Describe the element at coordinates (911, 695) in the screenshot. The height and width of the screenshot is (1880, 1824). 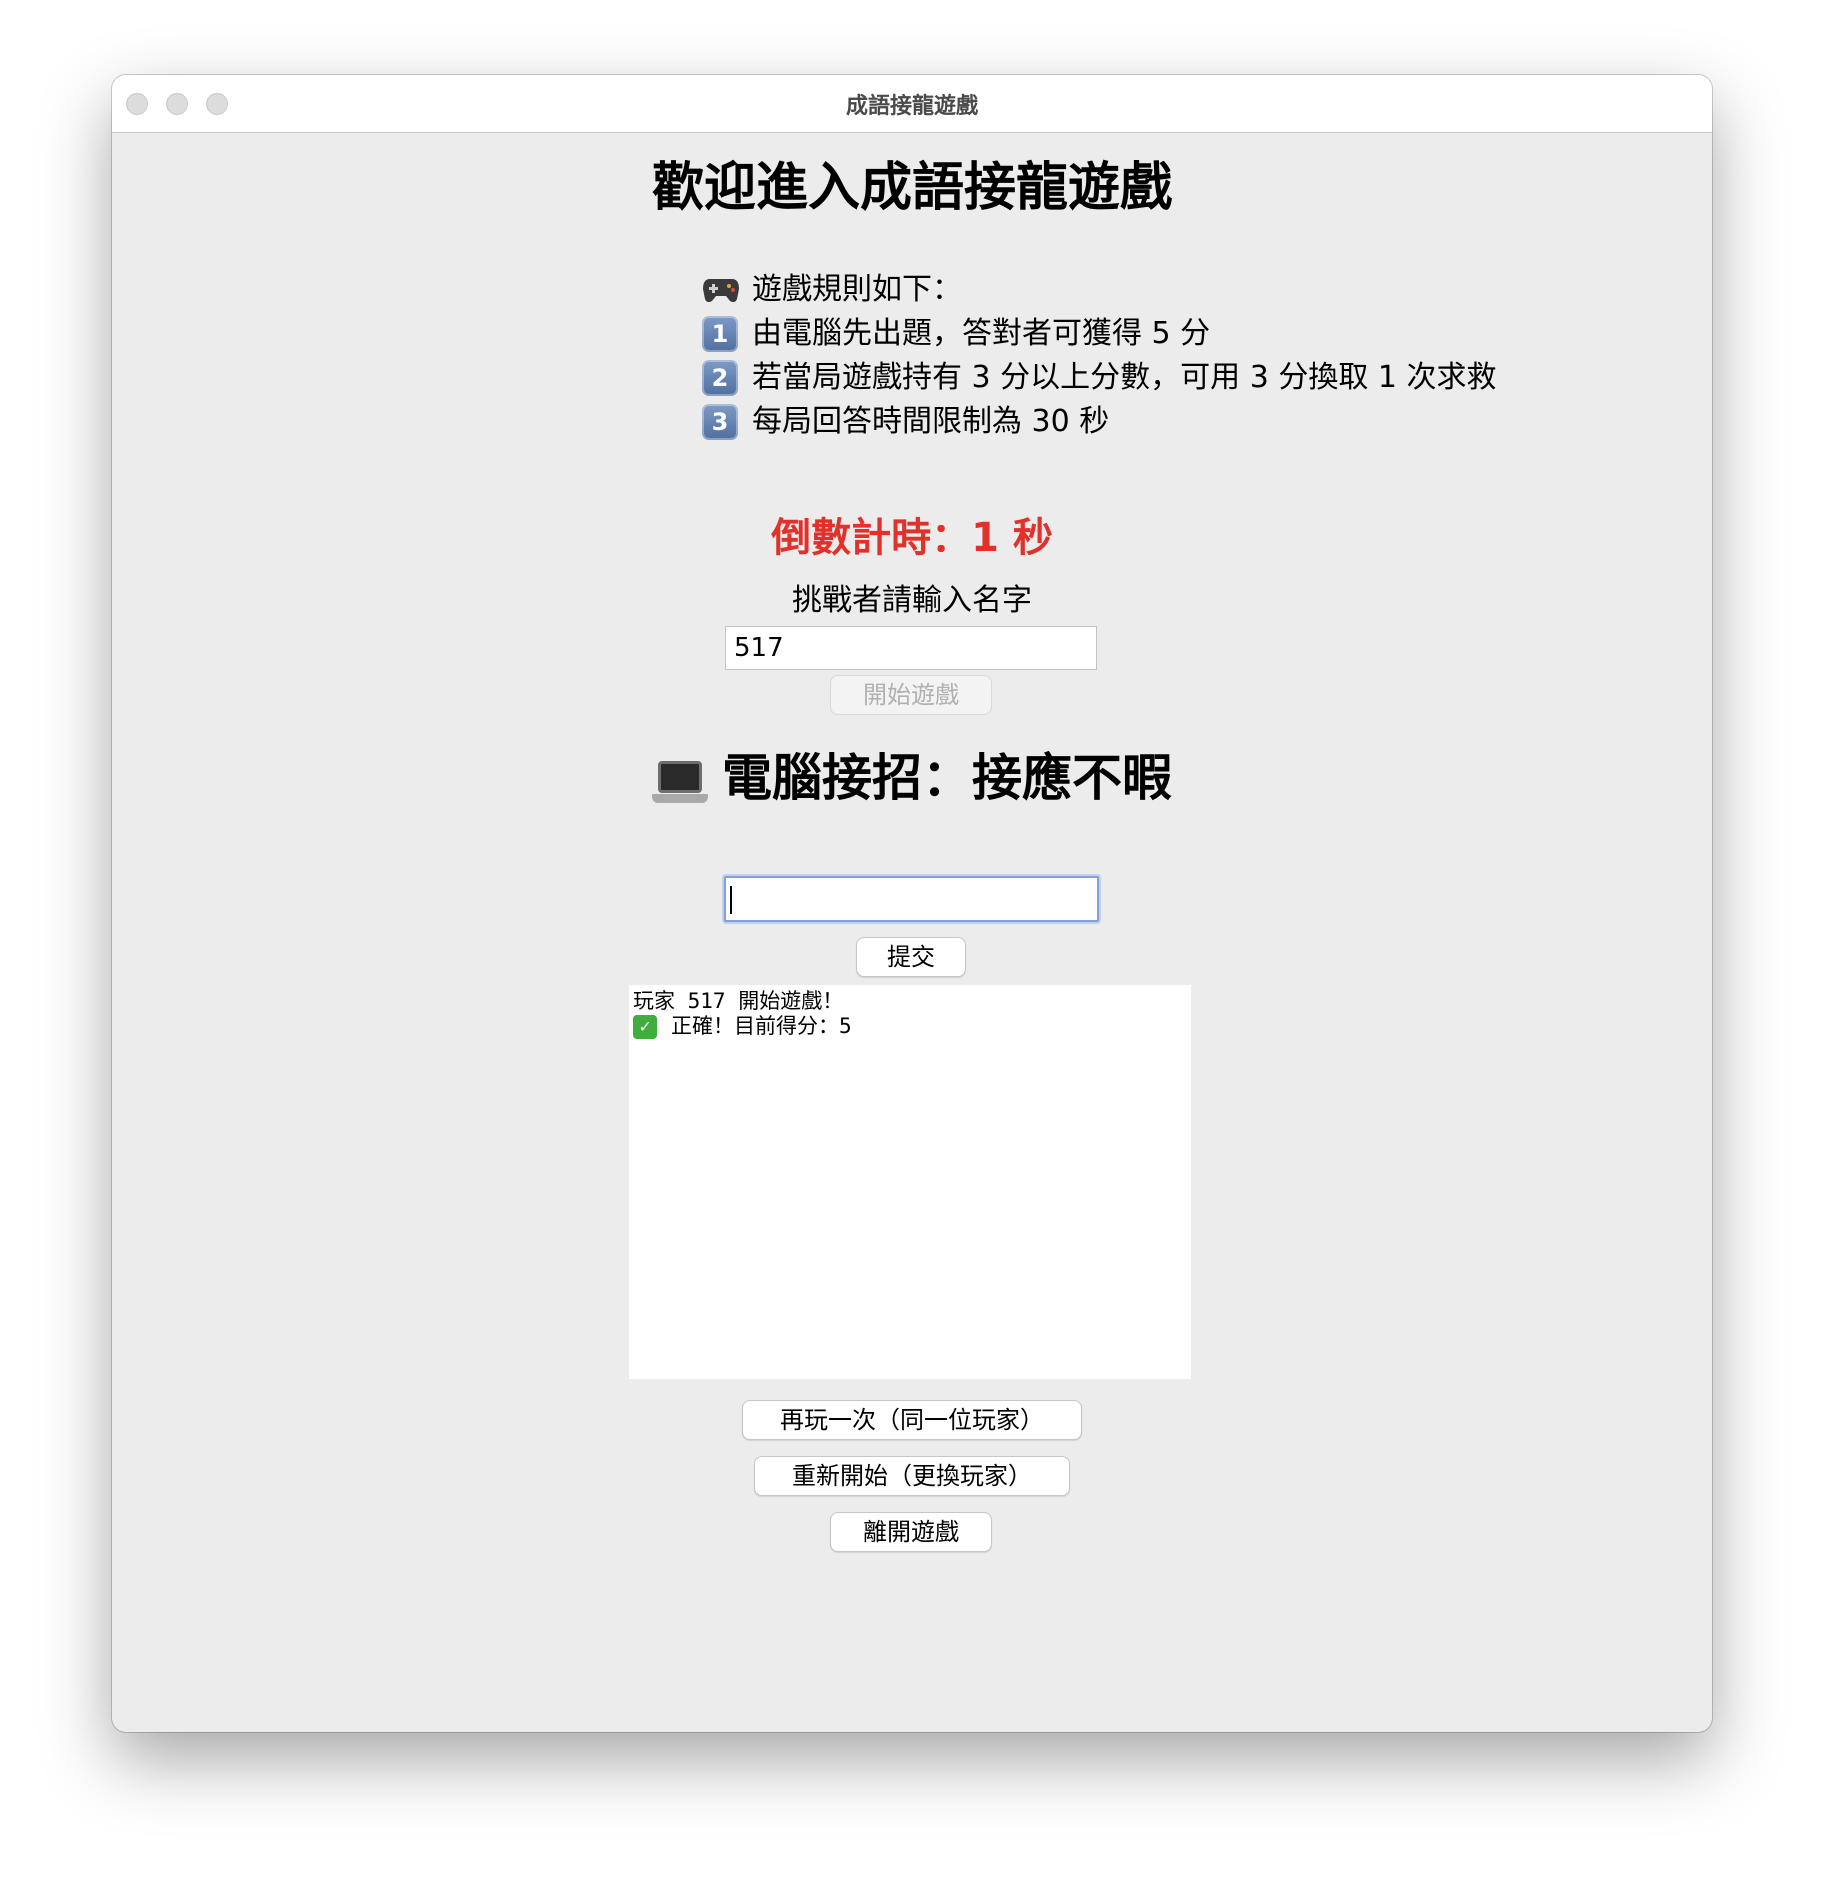
I see `start-game-button: 開始遊戲` at that location.